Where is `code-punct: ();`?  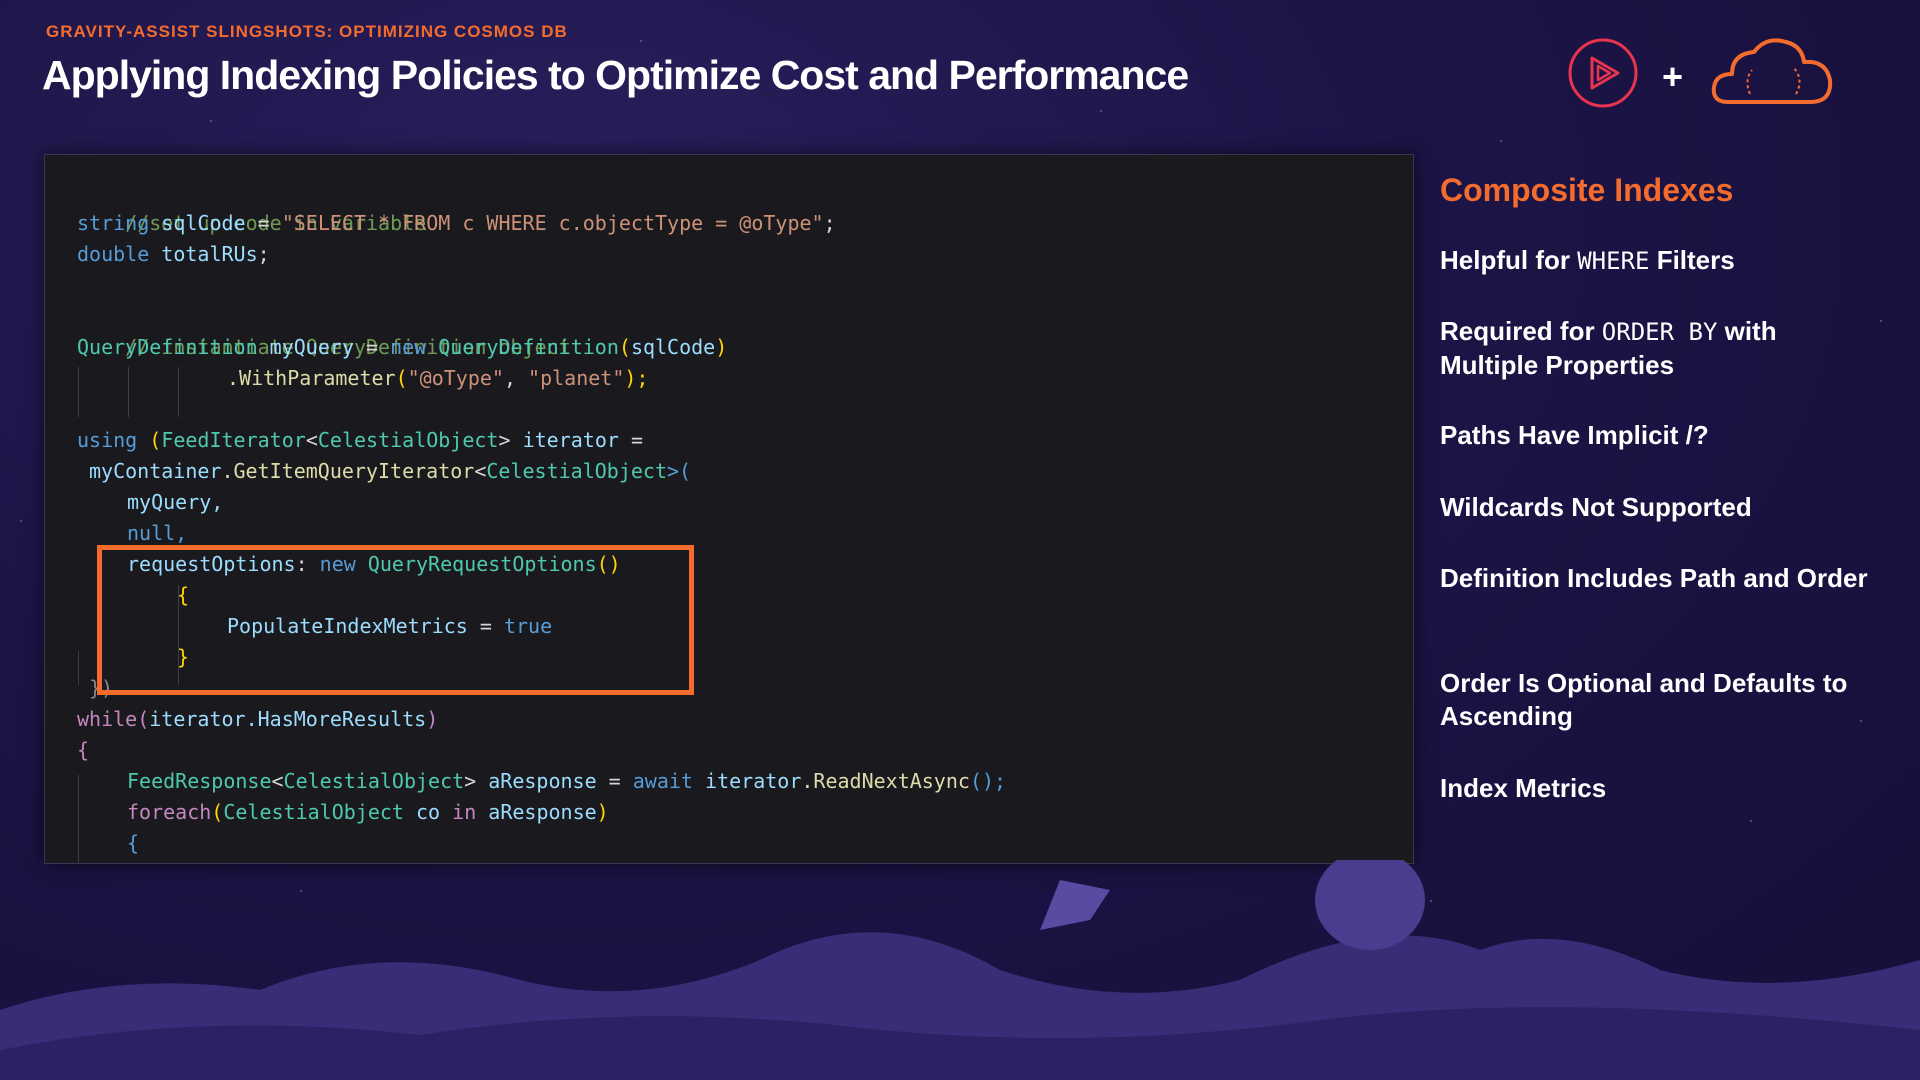
code-punct: (); is located at coordinates (988, 781).